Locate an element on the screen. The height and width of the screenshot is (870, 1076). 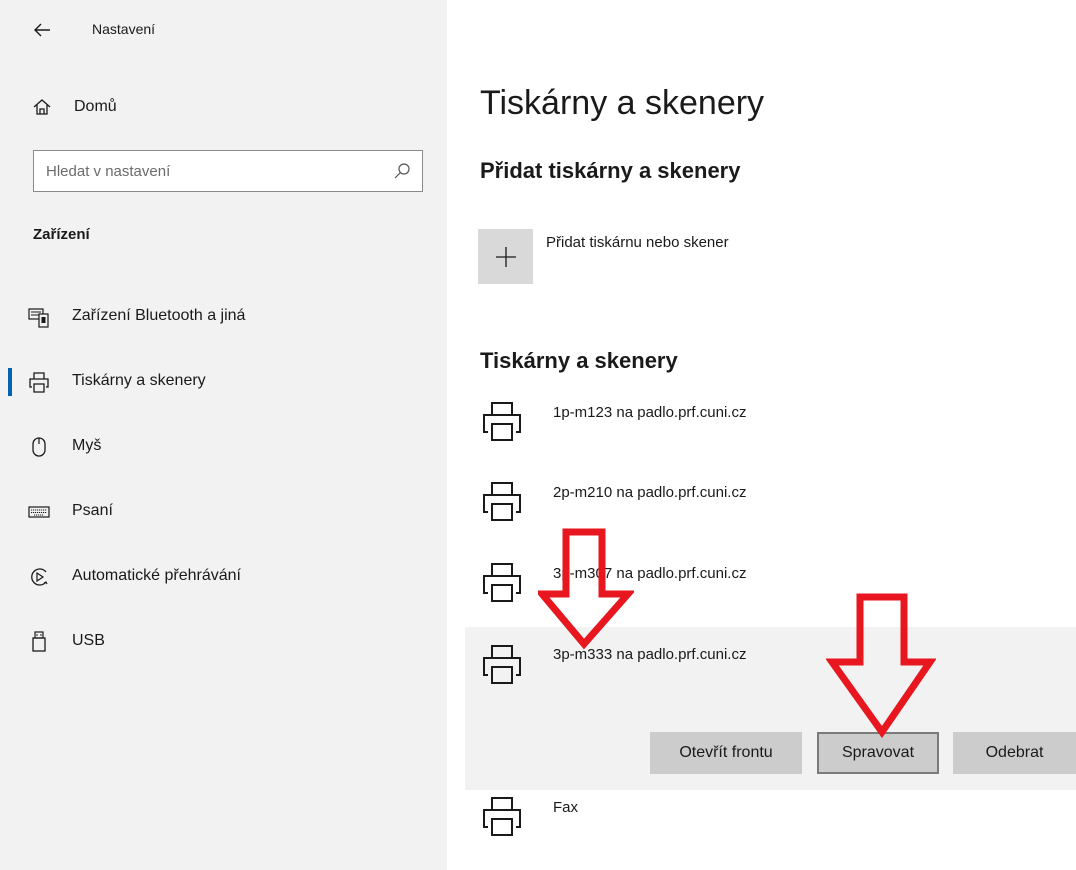
home-label: Domů is located at coordinates (95, 106).